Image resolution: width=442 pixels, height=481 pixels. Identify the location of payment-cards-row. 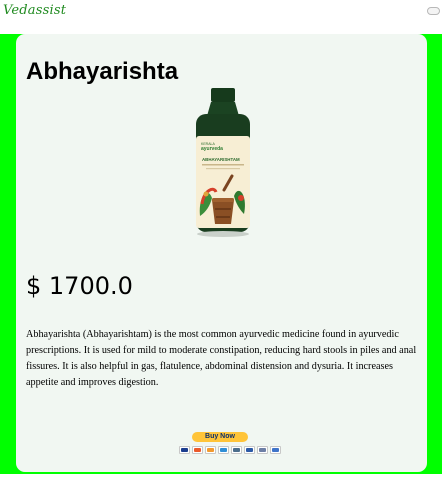
(230, 450).